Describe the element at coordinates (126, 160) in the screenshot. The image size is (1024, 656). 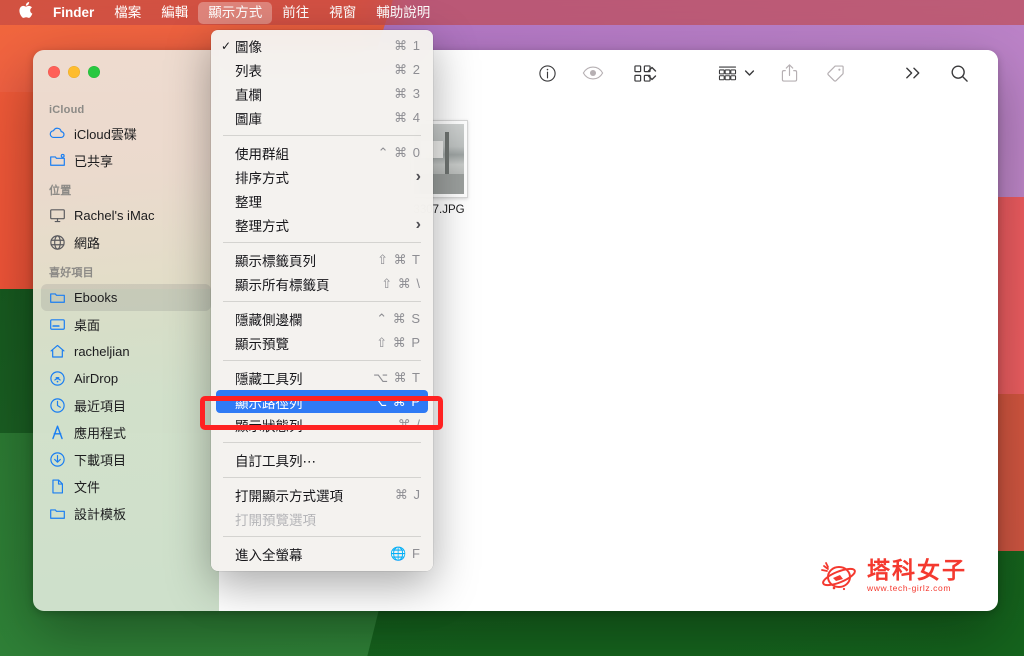
I see `sidebar-item-: 已共享` at that location.